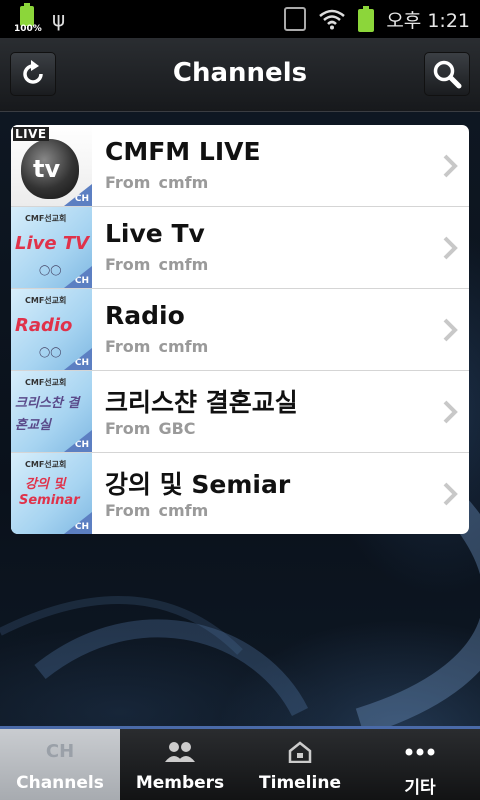  Describe the element at coordinates (155, 233) in the screenshot. I see `channel-name: Live Tv` at that location.